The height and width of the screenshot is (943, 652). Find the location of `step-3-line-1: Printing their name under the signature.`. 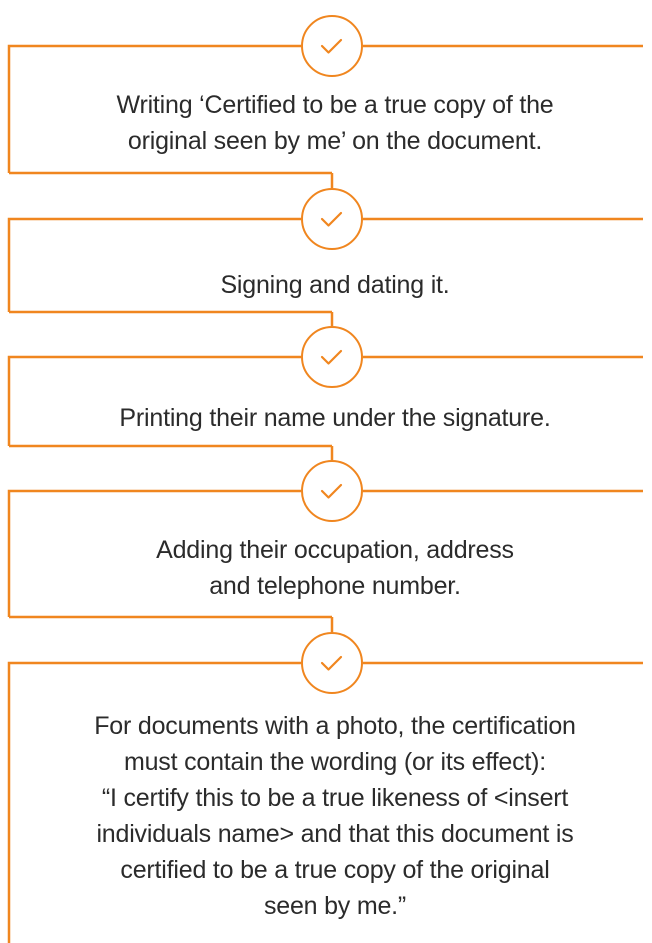

step-3-line-1: Printing their name under the signature. is located at coordinates (335, 418).